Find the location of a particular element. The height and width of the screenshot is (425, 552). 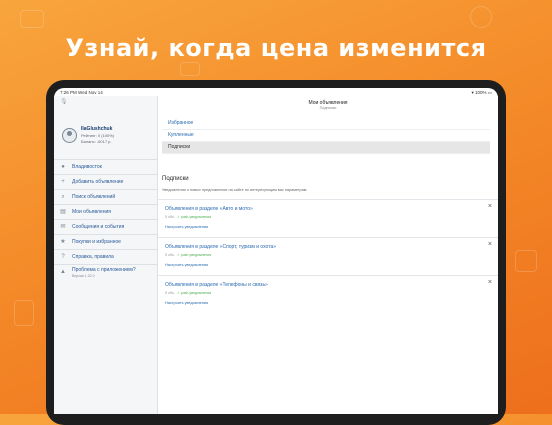

app-version: Версия 1.22.0 is located at coordinates (83, 276).